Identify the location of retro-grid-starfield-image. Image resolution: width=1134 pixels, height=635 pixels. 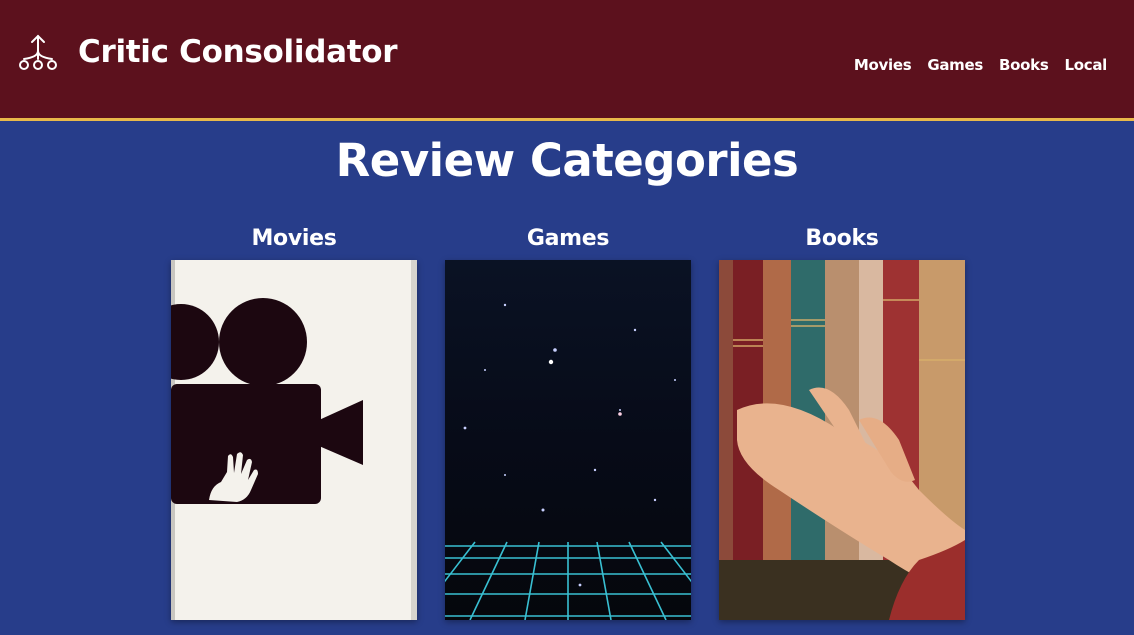
(568, 440).